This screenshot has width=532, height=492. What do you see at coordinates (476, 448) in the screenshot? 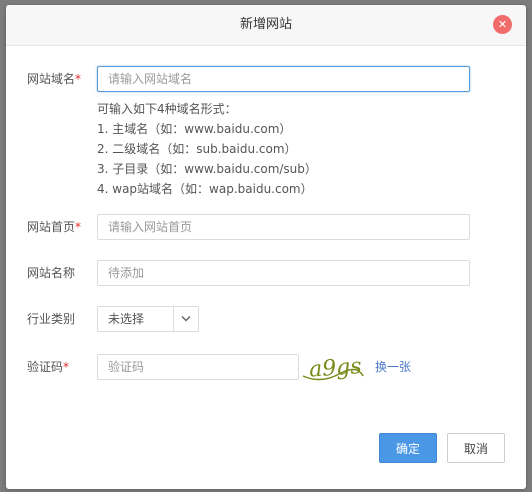
I see `cancel-button: 取消` at bounding box center [476, 448].